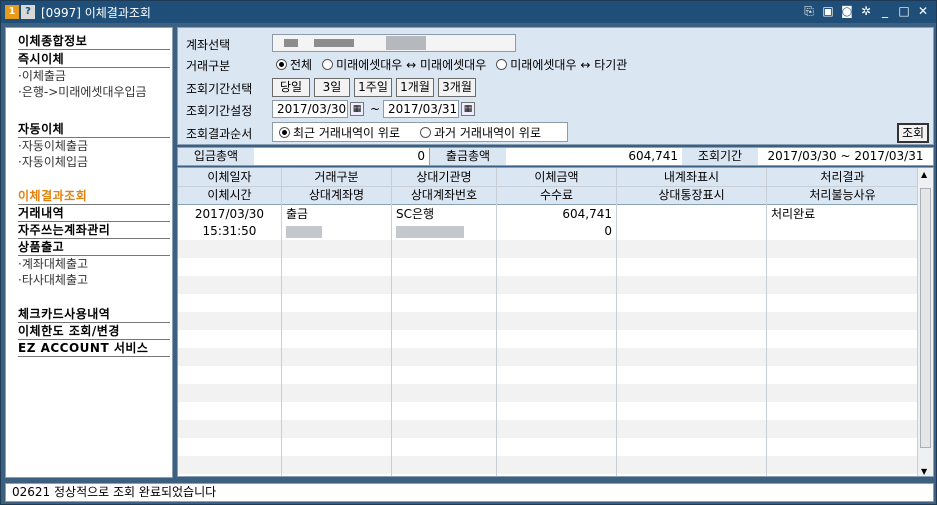 This screenshot has height=505, width=937. Describe the element at coordinates (842, 177) in the screenshot. I see `header-result: 처리결과` at that location.